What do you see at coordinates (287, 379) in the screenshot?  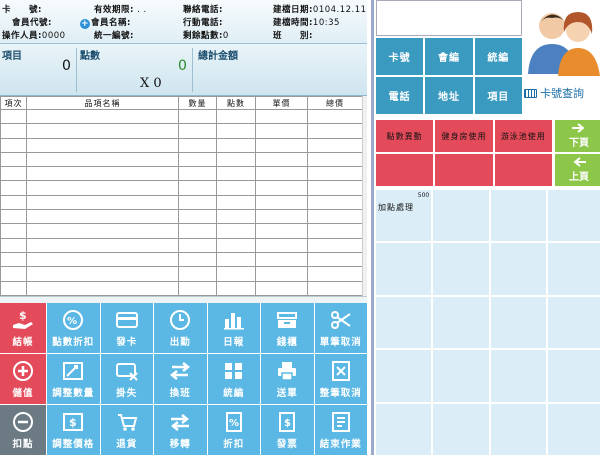 I see `send-order-button: 送單` at bounding box center [287, 379].